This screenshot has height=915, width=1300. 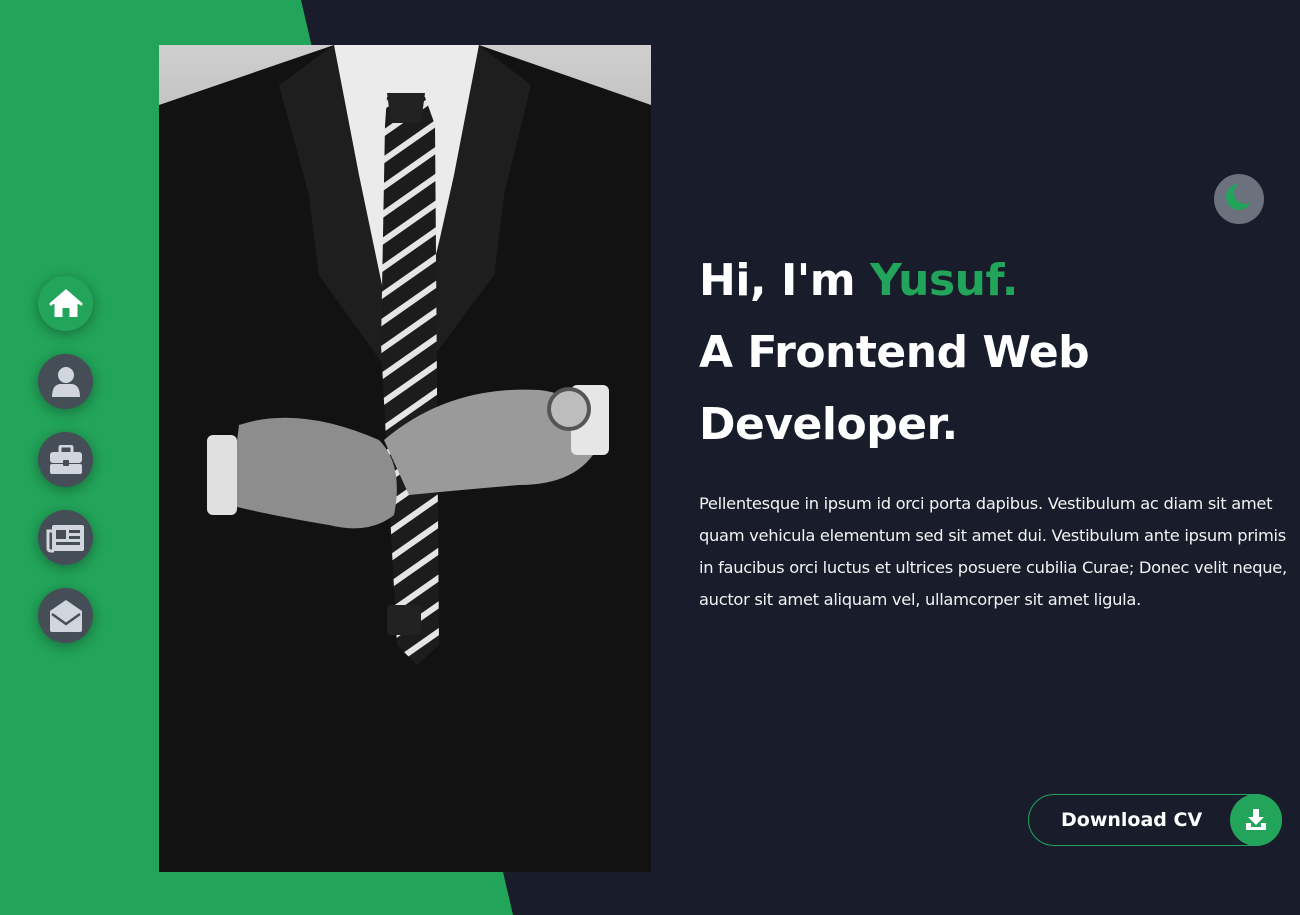 I want to click on hero-line-2: A Frontend Web, so click(x=894, y=352).